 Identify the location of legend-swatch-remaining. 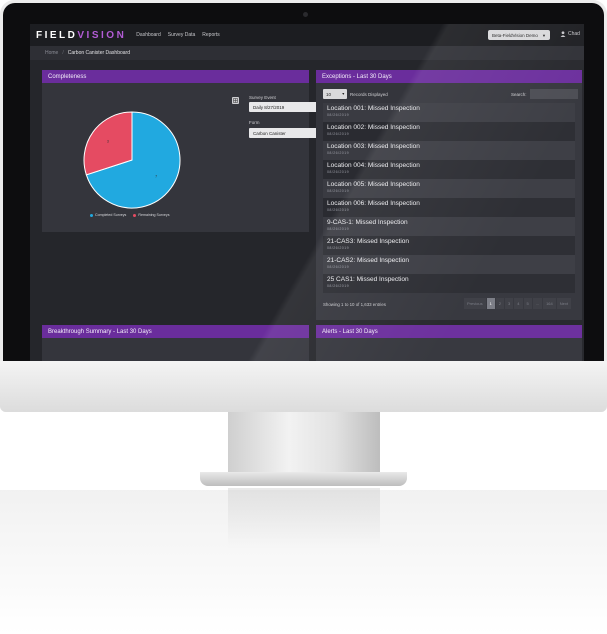
(135, 215).